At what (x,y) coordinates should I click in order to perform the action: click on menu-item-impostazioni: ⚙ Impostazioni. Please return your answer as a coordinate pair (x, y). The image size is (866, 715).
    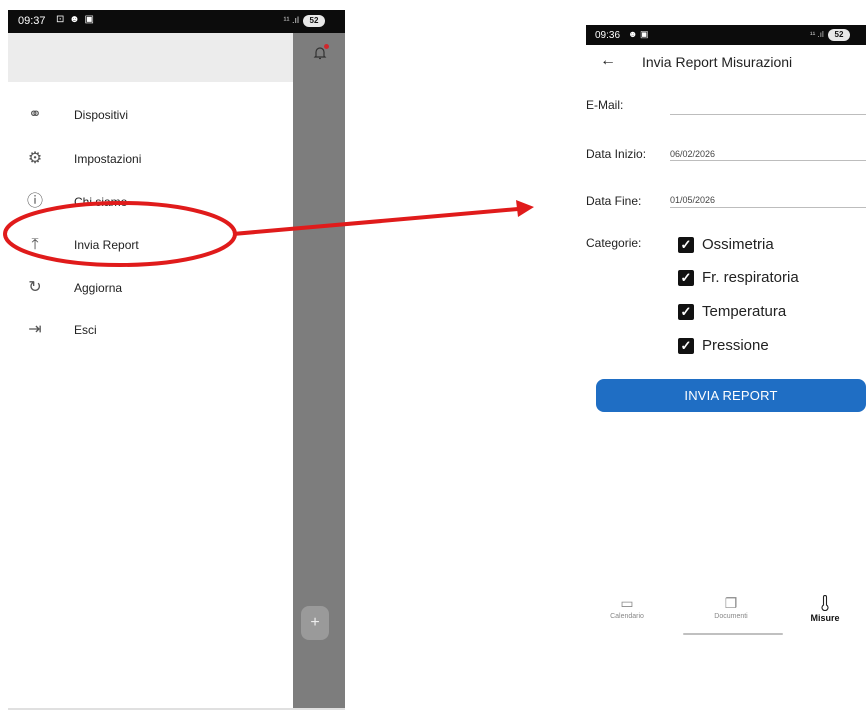
    Looking at the image, I should click on (150, 159).